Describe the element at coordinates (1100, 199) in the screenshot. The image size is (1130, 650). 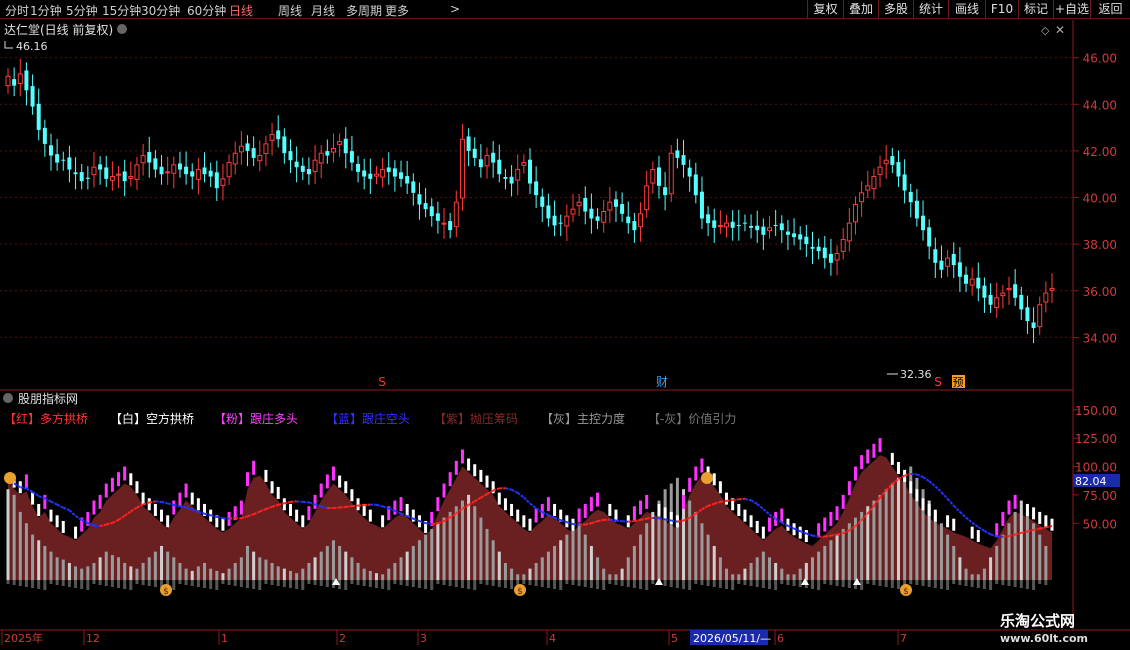
I see `price-tick-label: 40.00` at that location.